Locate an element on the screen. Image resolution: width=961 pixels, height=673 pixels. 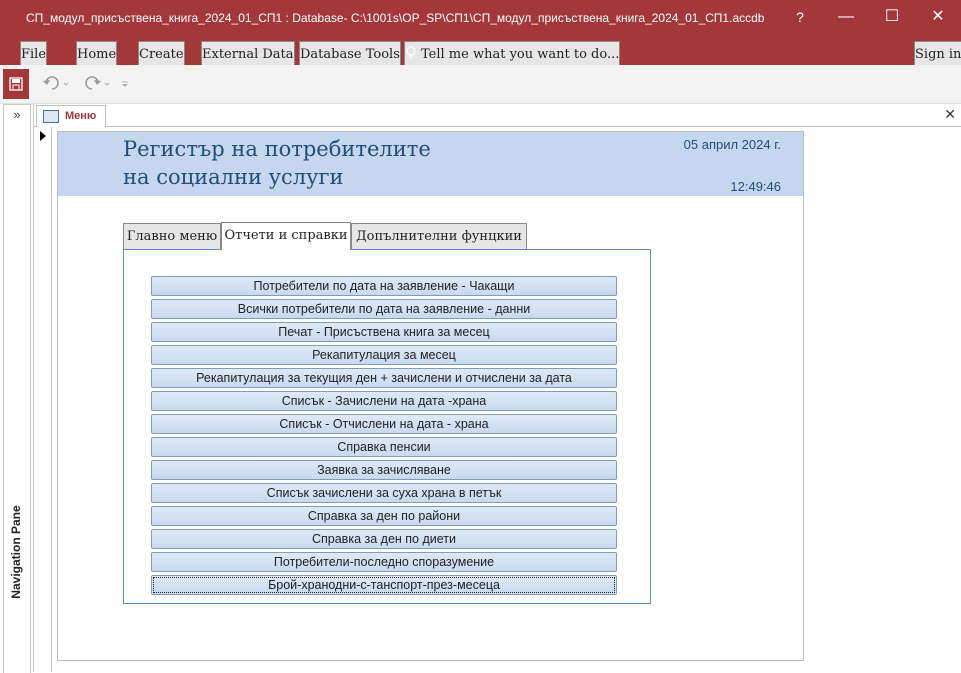
navigation-pane-label: Navigation Pane is located at coordinates (16, 552).